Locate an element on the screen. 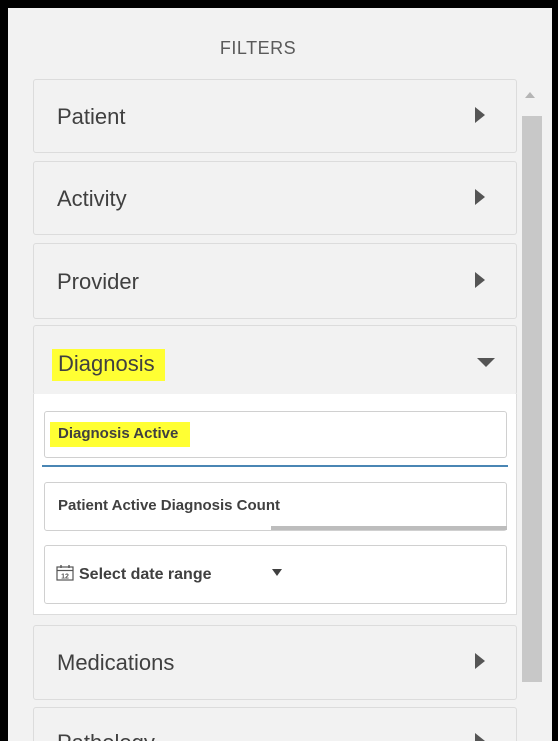 The width and height of the screenshot is (558, 741). filter-count-label: Patient Active Diagnosis Count is located at coordinates (169, 505).